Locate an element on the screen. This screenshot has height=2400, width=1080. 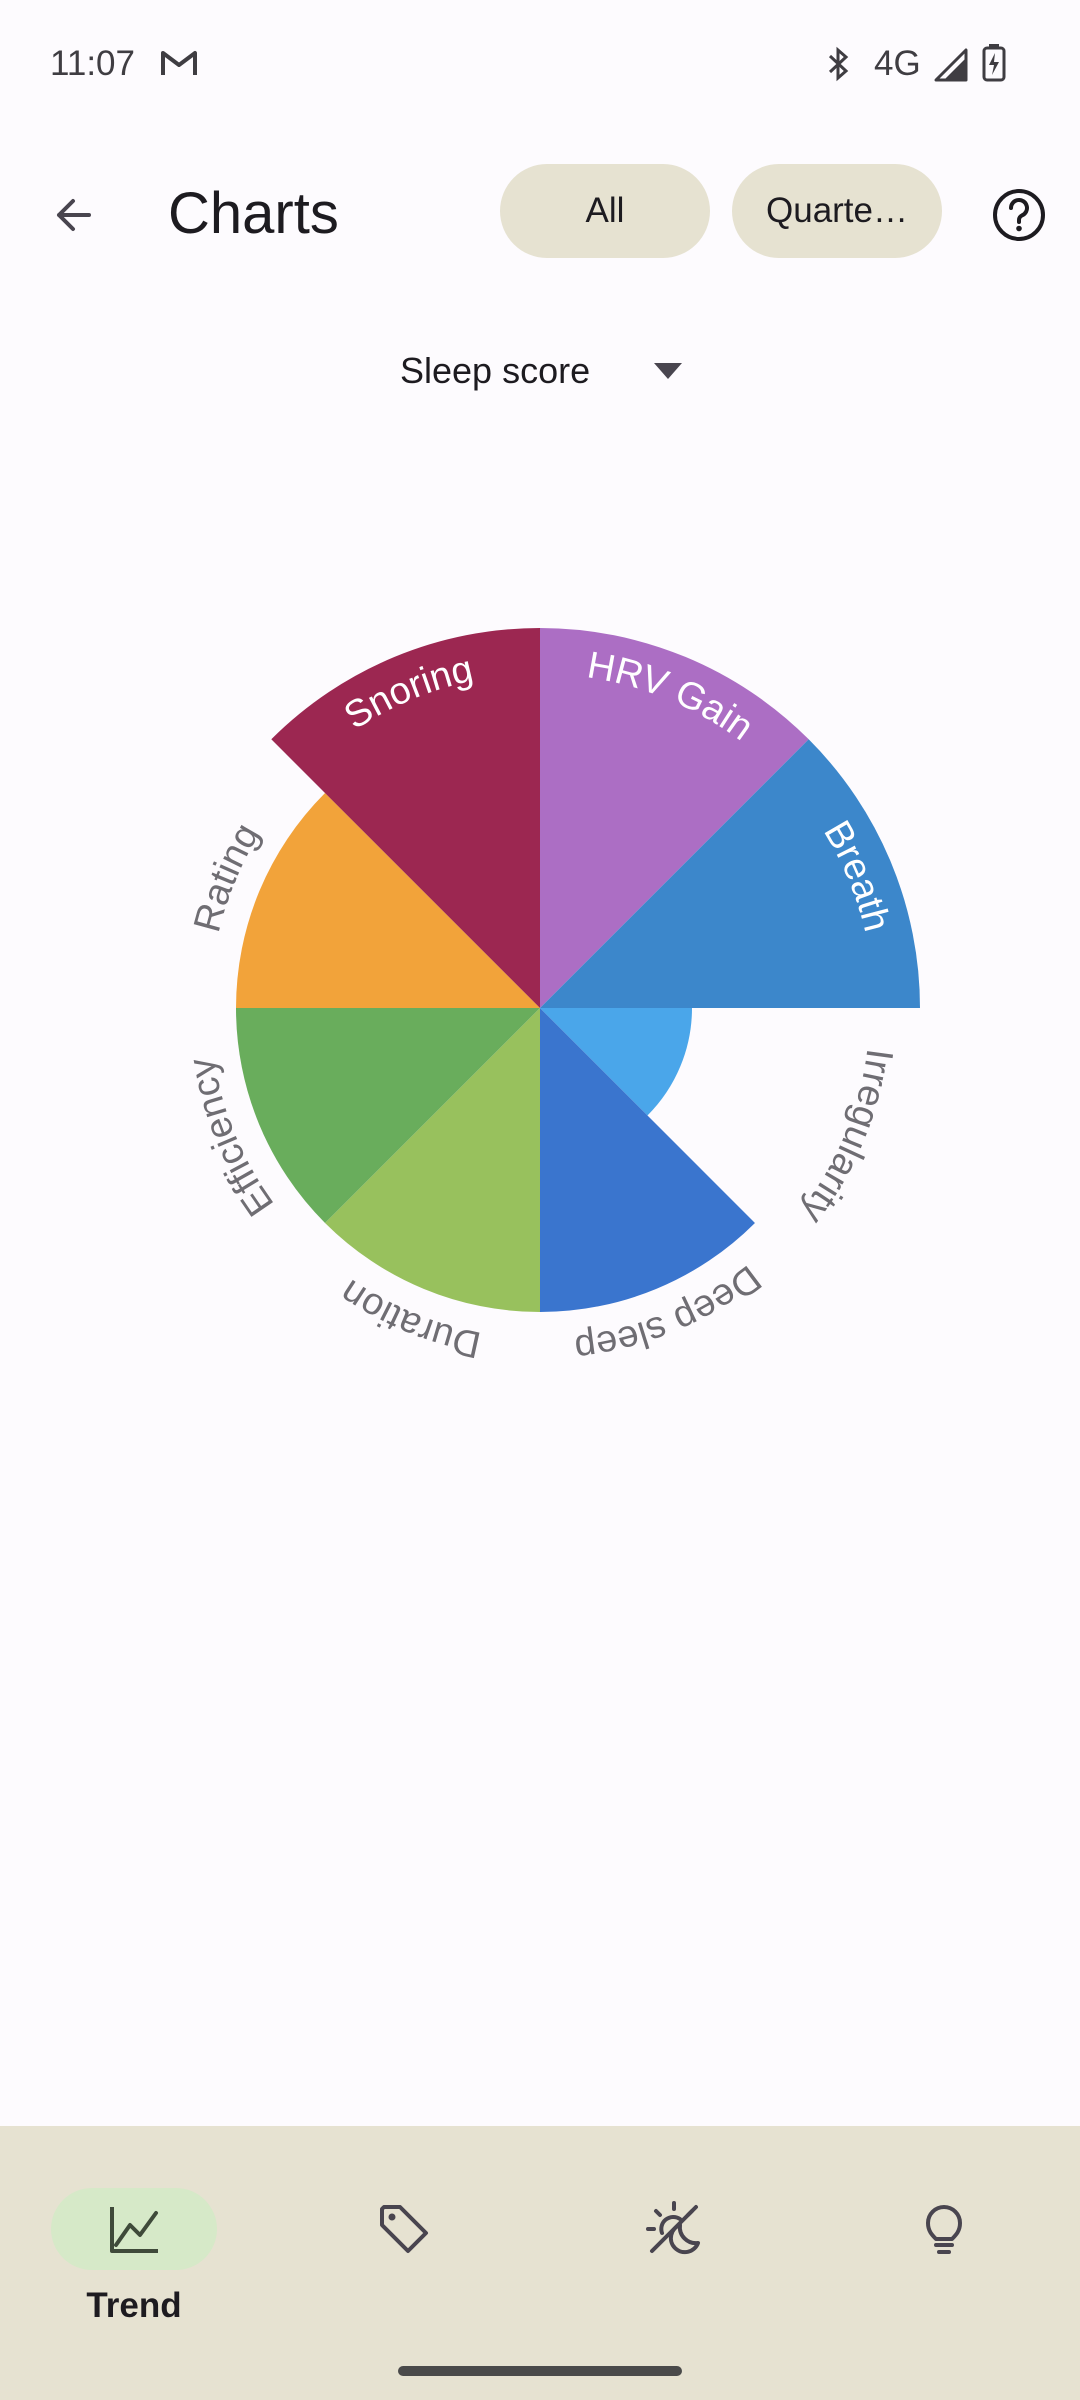
nav-item-trend: Trend is located at coordinates (134, 2246).